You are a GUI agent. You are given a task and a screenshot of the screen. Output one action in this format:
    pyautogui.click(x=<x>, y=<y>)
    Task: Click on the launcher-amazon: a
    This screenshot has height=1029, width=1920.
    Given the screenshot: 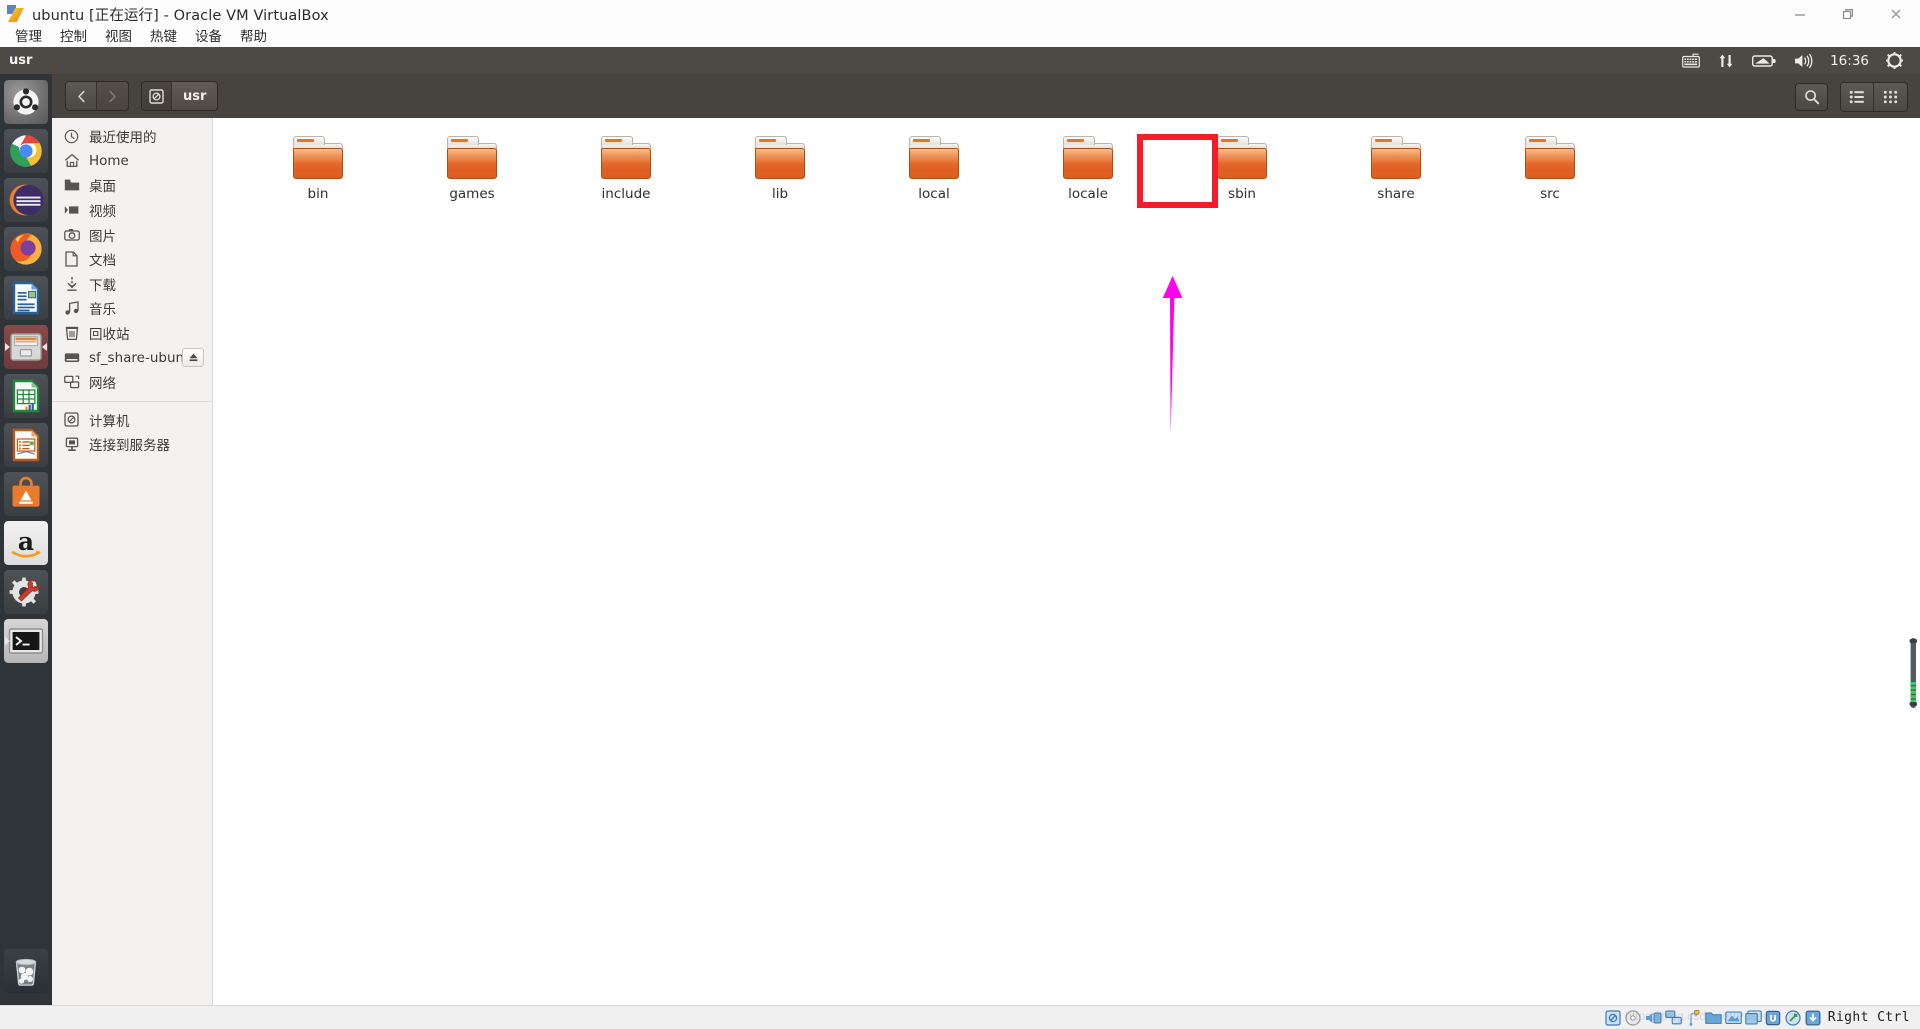 What is the action you would take?
    pyautogui.click(x=26, y=543)
    